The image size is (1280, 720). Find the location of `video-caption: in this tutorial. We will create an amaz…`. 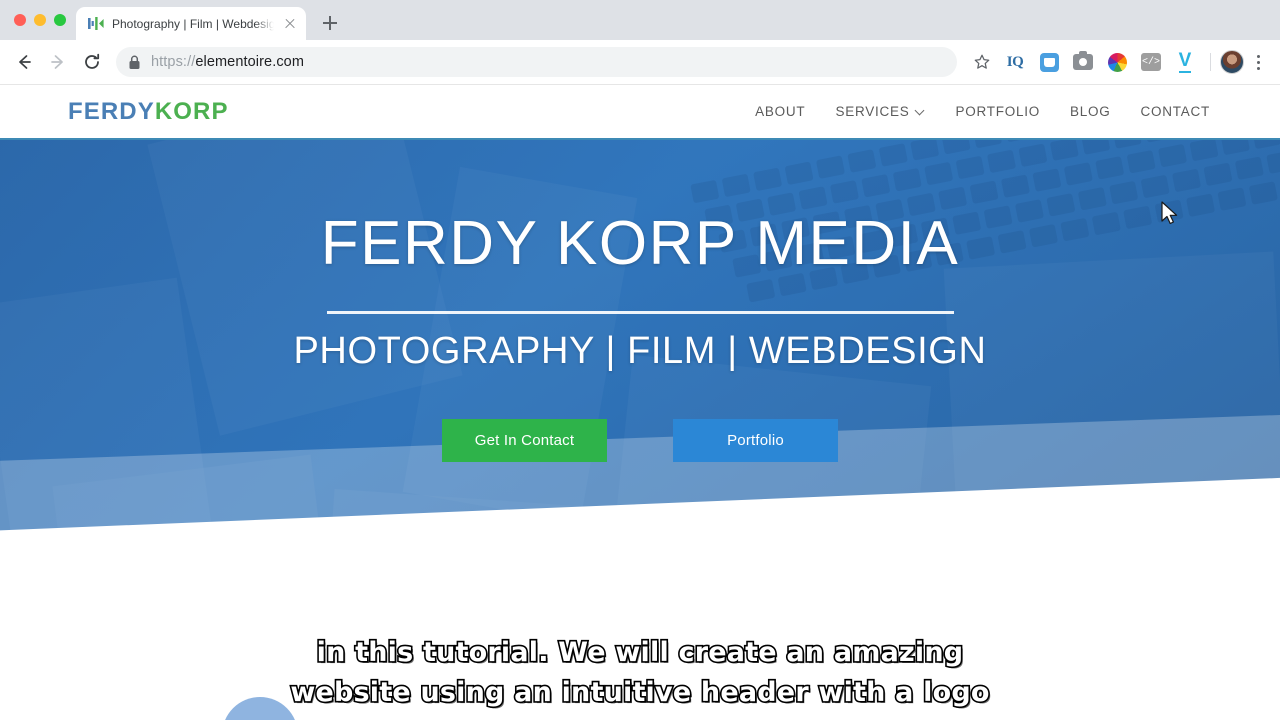

video-caption: in this tutorial. We will create an amaz… is located at coordinates (640, 673).